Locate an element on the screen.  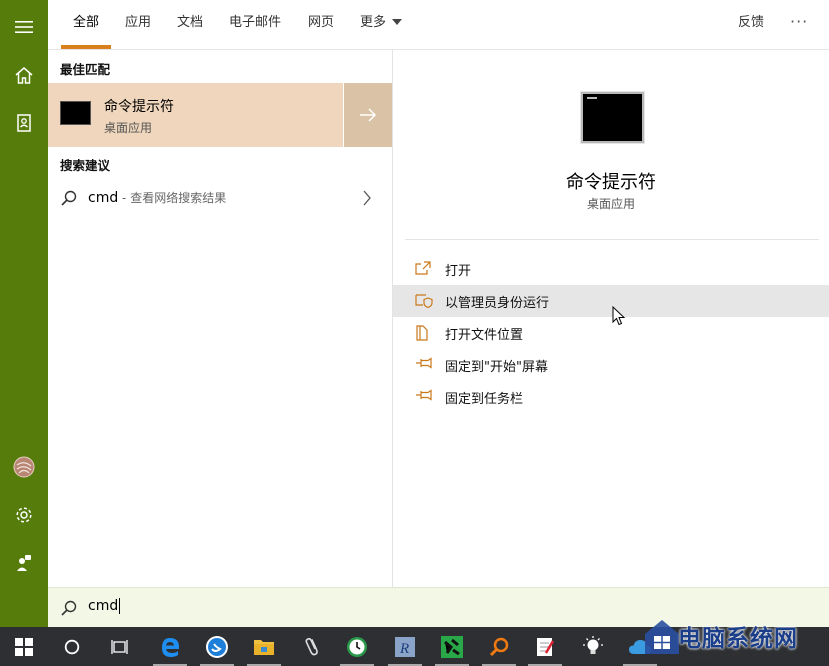
file-location-icon is located at coordinates (422, 333).